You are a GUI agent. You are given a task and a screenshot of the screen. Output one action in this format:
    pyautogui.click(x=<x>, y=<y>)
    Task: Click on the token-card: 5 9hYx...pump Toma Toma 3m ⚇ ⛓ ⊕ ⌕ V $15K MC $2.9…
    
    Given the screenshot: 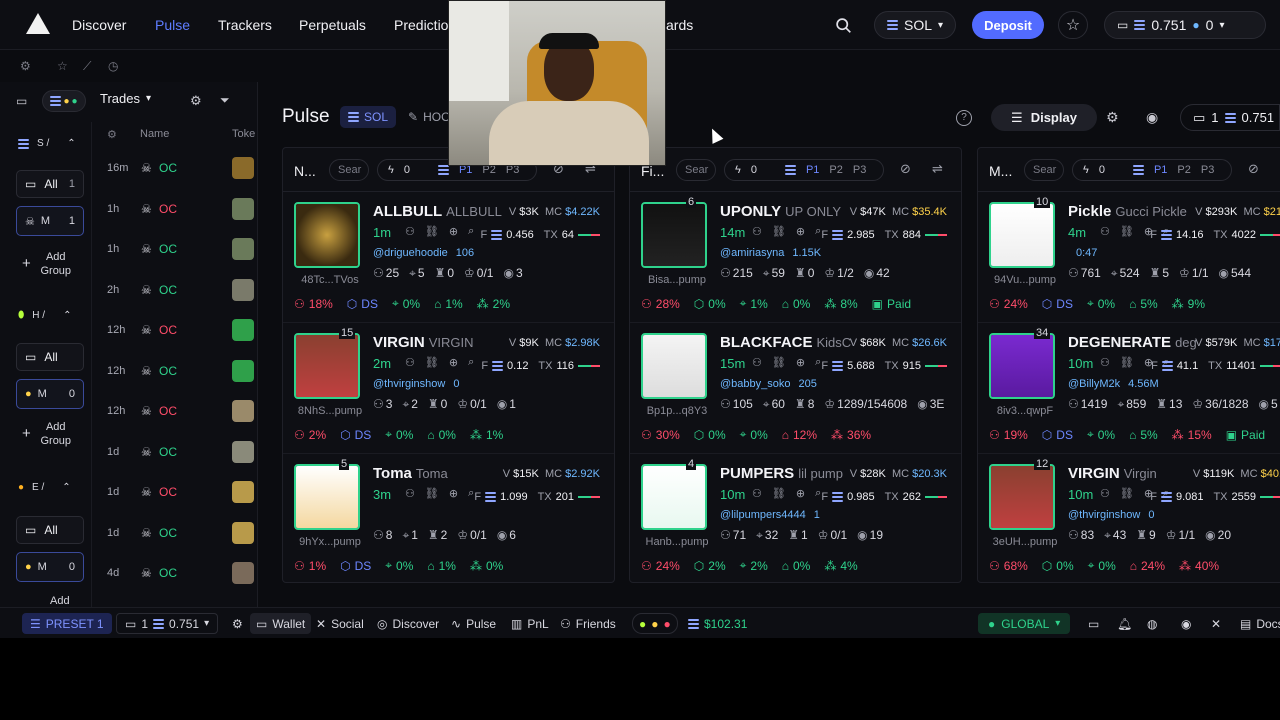 What is the action you would take?
    pyautogui.click(x=448, y=518)
    